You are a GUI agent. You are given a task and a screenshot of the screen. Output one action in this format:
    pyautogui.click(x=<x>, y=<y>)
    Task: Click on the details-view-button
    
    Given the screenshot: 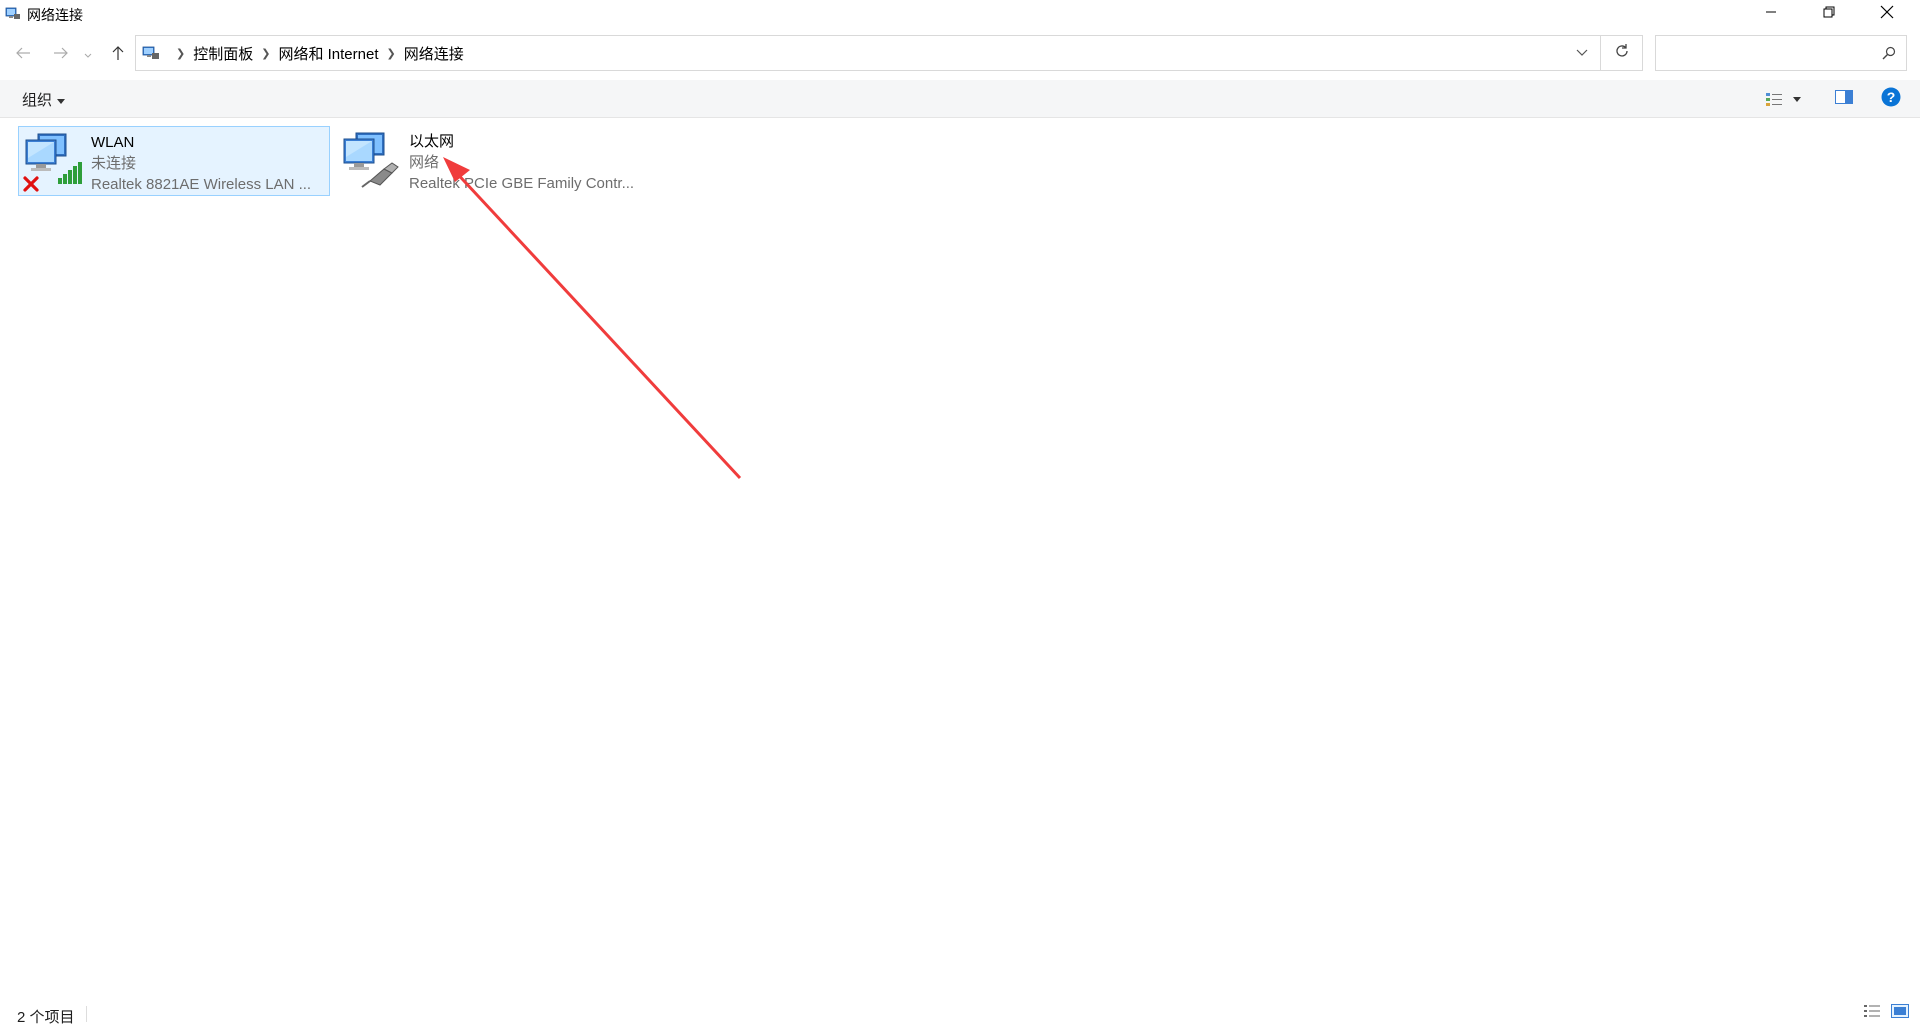 What is the action you would take?
    pyautogui.click(x=1872, y=1013)
    